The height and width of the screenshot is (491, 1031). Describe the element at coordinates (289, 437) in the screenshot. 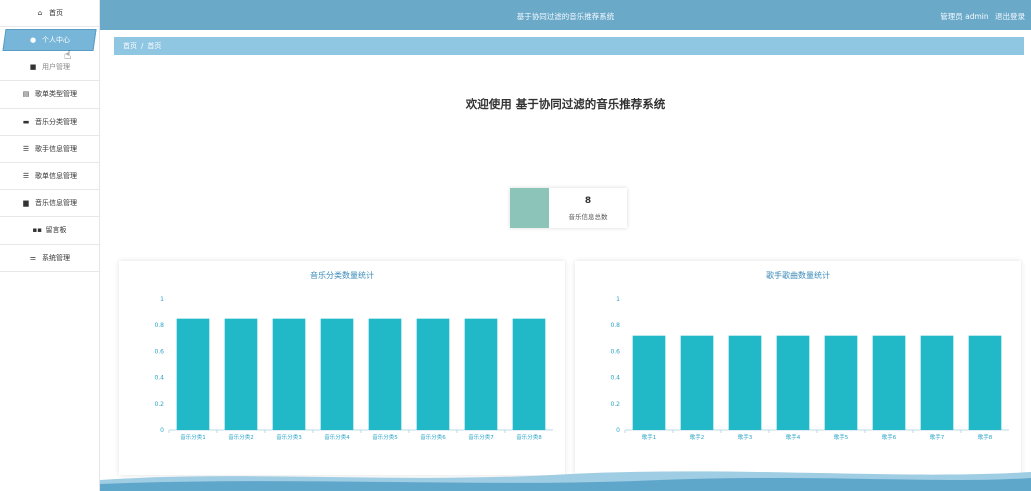

I see `x-tick-label: 音乐分类3` at that location.